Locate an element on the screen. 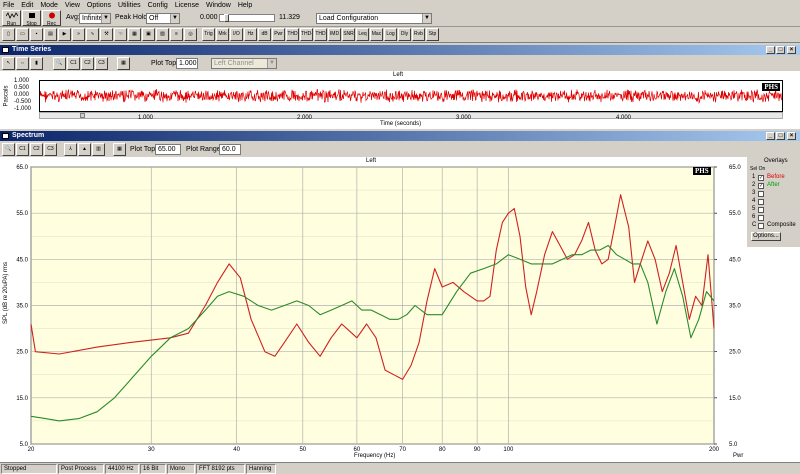  wave-icon: ∿ is located at coordinates (92, 34).